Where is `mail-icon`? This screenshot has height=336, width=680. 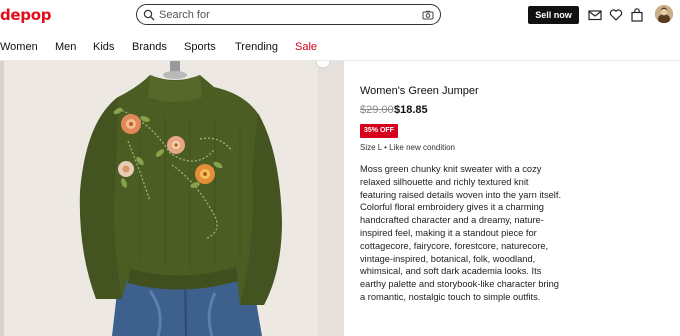 mail-icon is located at coordinates (595, 15).